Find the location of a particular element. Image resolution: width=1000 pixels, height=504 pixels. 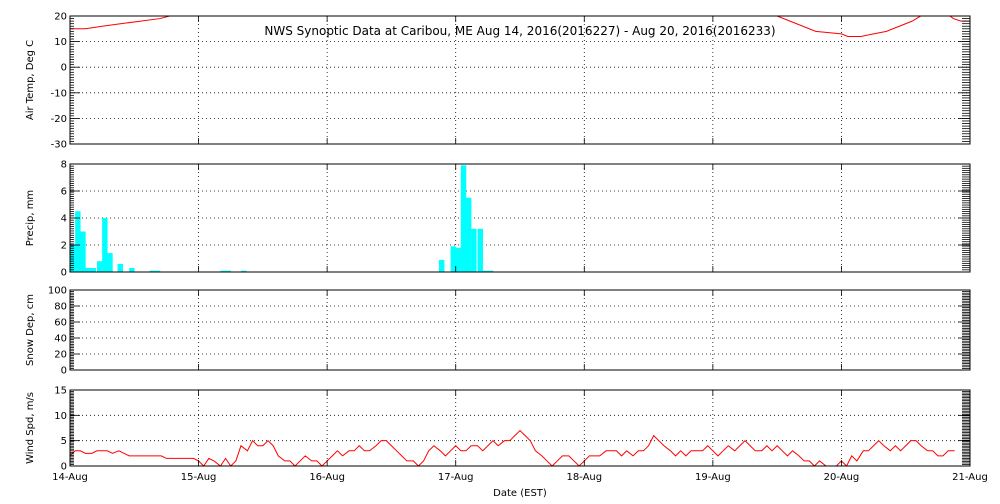

y-tick-label: -20 is located at coordinates (59, 119).